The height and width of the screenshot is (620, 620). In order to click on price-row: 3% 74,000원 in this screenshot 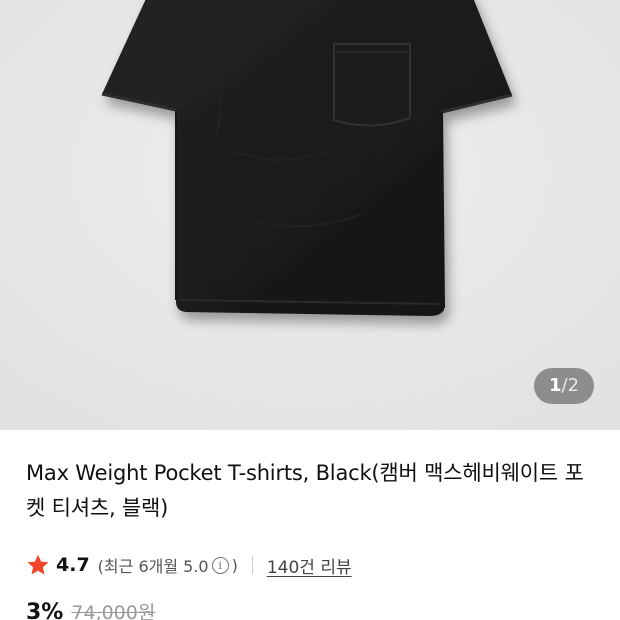, I will do `click(90, 609)`.